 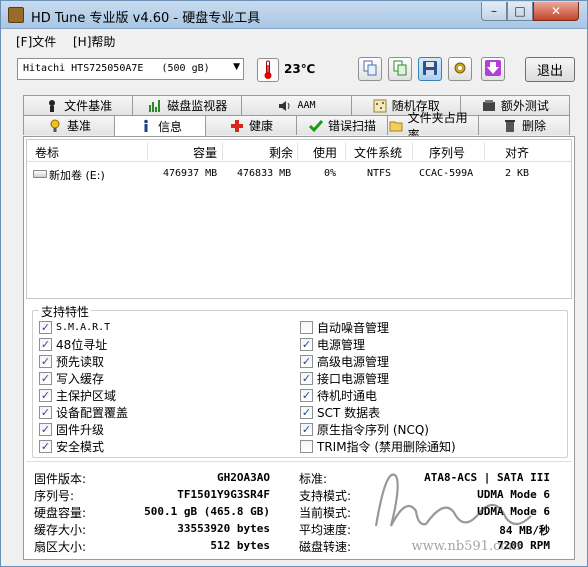 I want to click on feature-48bit: ✓ 48位寻址, so click(x=73, y=344).